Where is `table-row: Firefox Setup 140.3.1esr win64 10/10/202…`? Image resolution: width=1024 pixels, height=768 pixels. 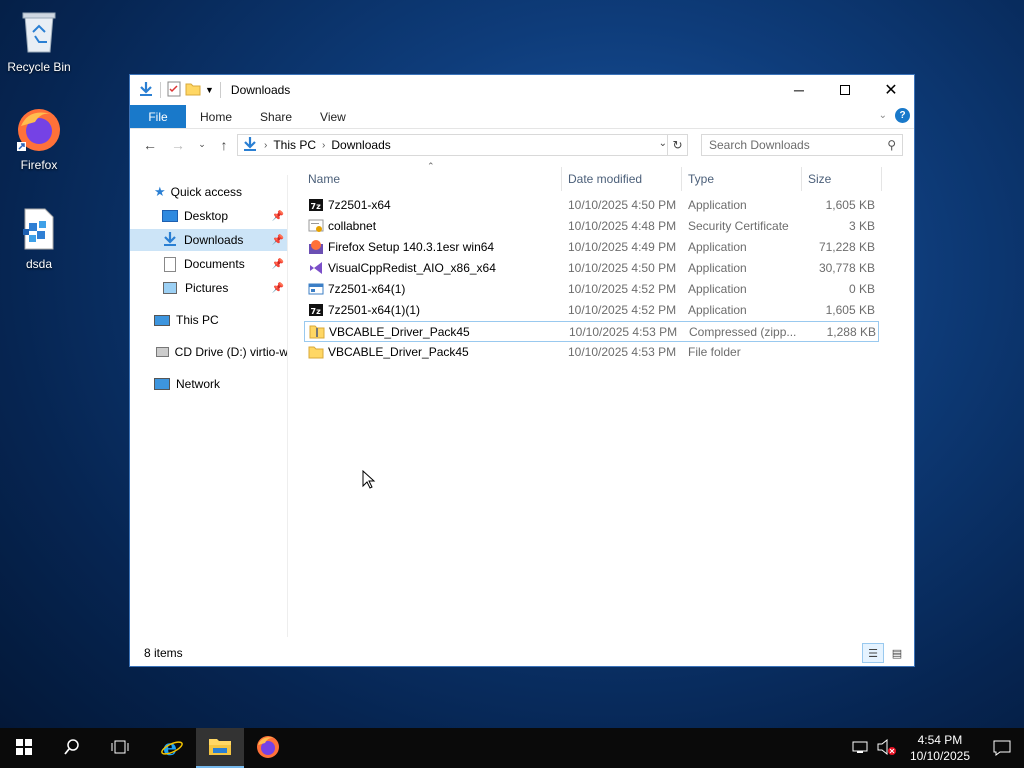 table-row: Firefox Setup 140.3.1esr win64 10/10/202… is located at coordinates (591, 247).